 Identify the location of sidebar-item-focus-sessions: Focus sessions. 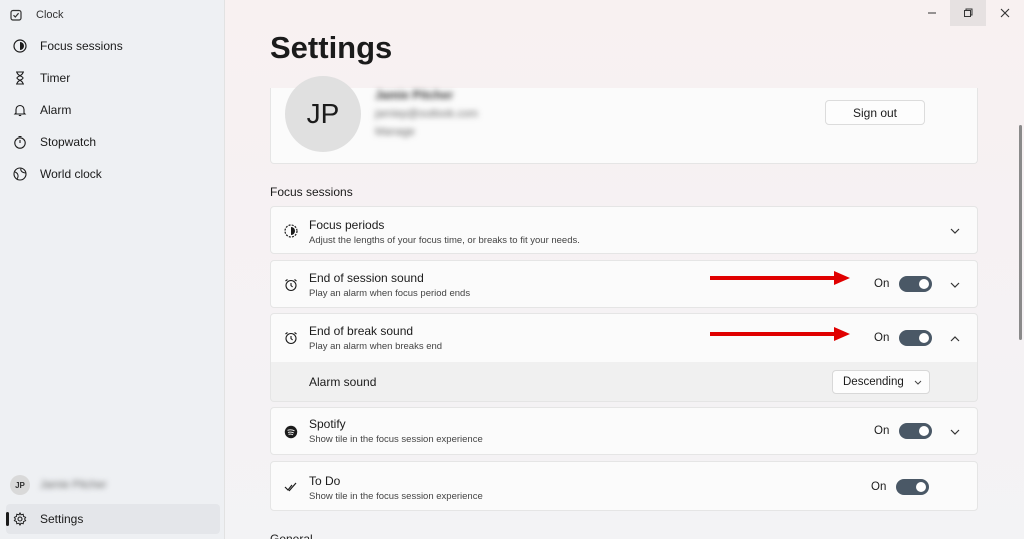
(113, 46).